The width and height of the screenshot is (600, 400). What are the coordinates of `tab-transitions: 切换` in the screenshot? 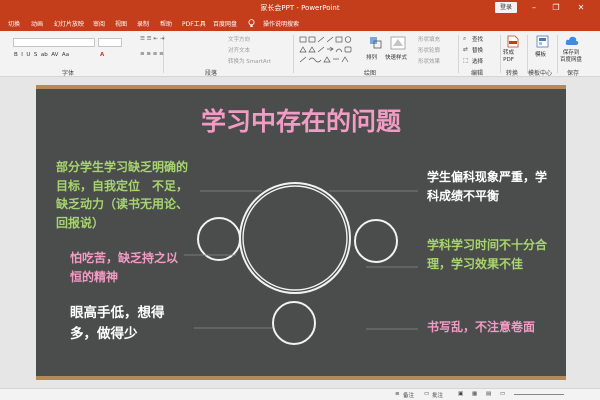 It's located at (14, 23).